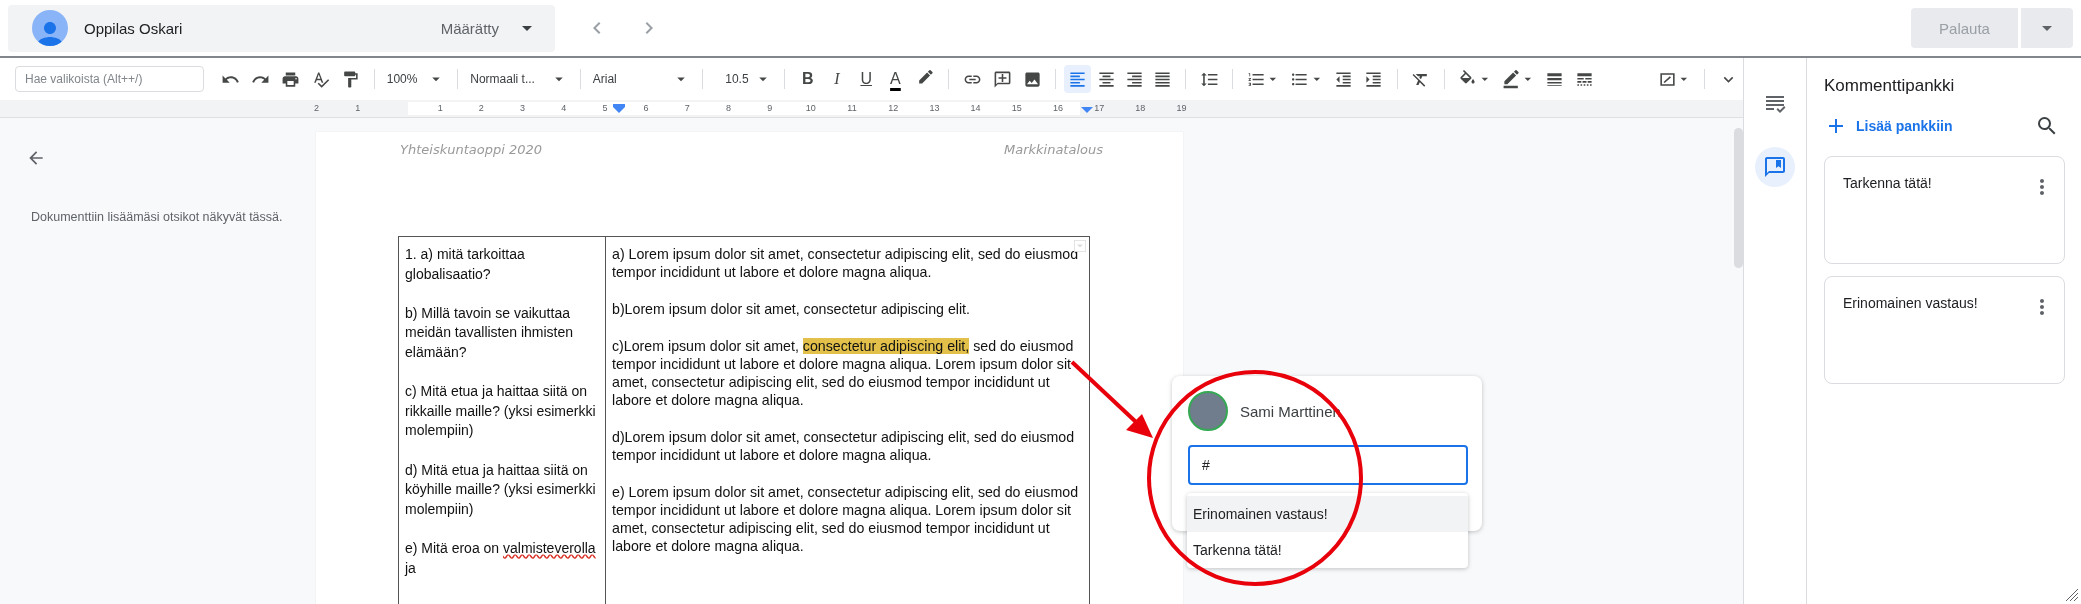 This screenshot has height=604, width=2081. Describe the element at coordinates (844, 446) in the screenshot. I see `answer-text: d)Lorem ipsum dolor sit amet, consectetur adipiscing elit, sed do eiusmod tempor incididunt ut labore et dolore magna aliqua.` at that location.